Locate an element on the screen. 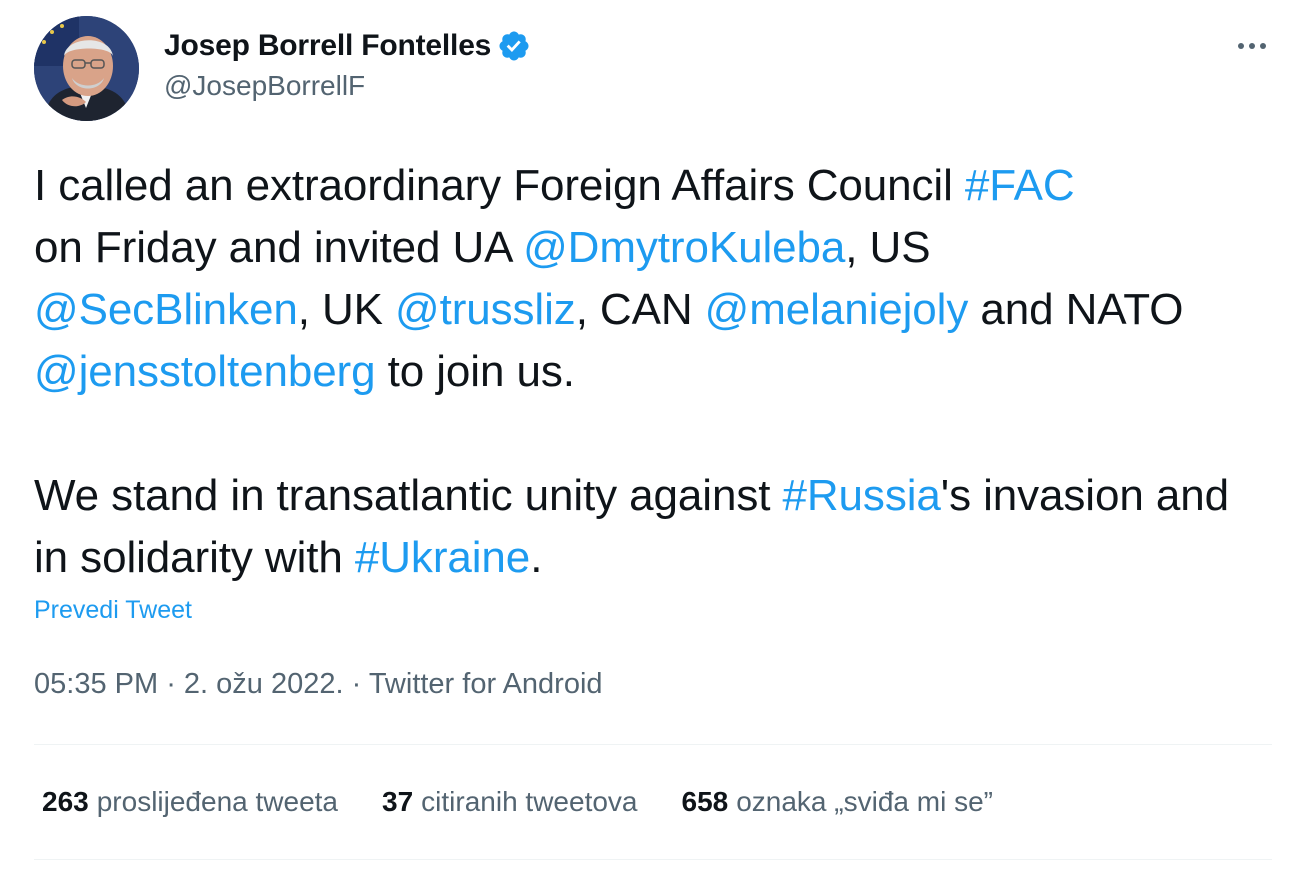  tweet-text-segment: We stand in transatlantic unity against is located at coordinates (408, 495).